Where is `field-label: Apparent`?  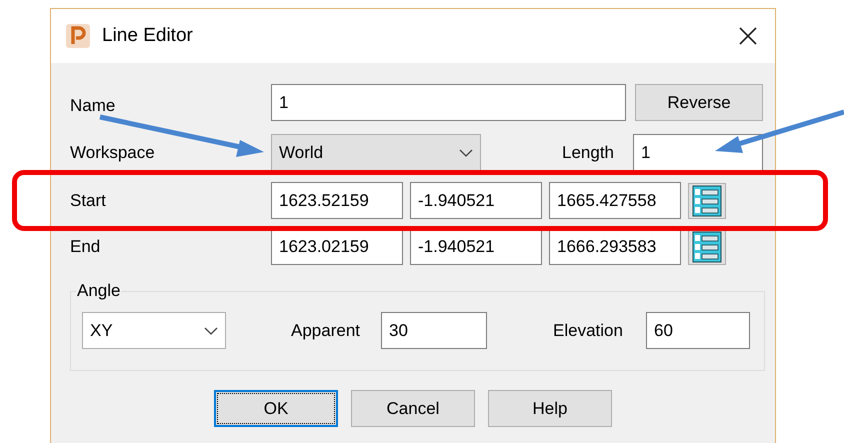 field-label: Apparent is located at coordinates (326, 331).